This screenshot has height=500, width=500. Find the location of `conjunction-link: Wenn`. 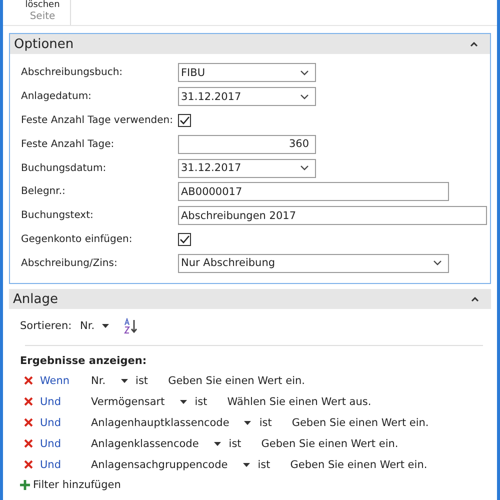

conjunction-link: Wenn is located at coordinates (65, 380).